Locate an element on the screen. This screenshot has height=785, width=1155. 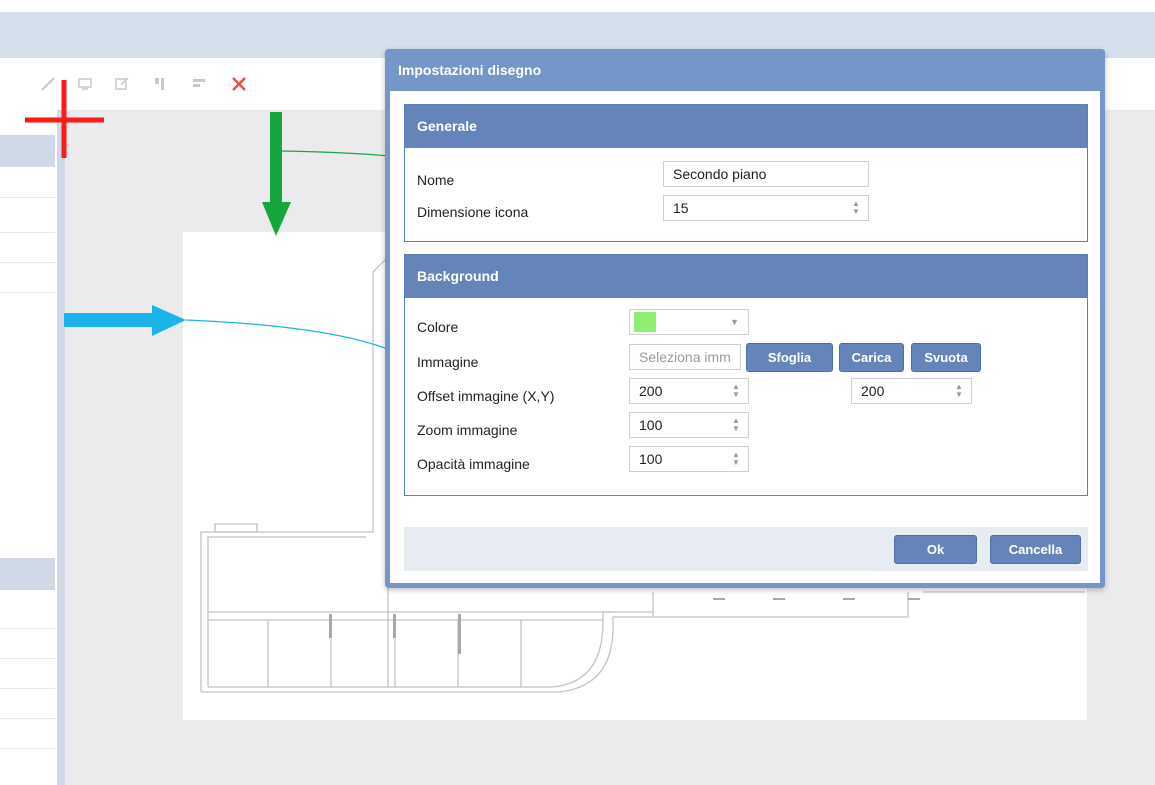
clear-button: Svuota is located at coordinates (946, 357).